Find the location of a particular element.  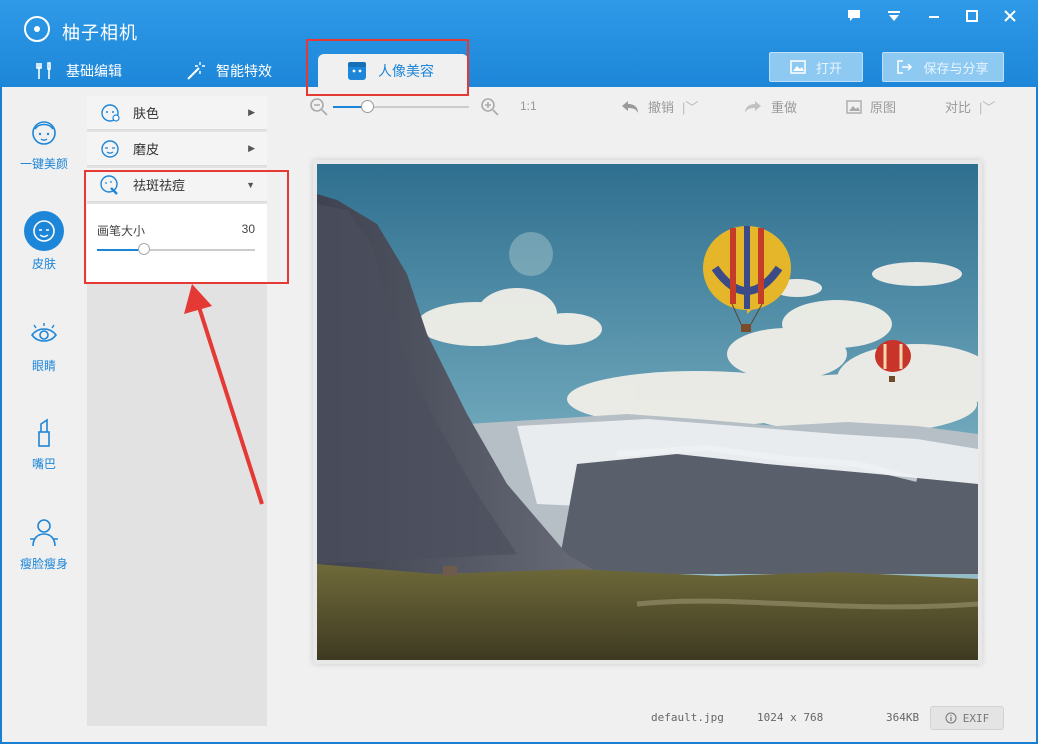

magic-wand-icon is located at coordinates (196, 70).